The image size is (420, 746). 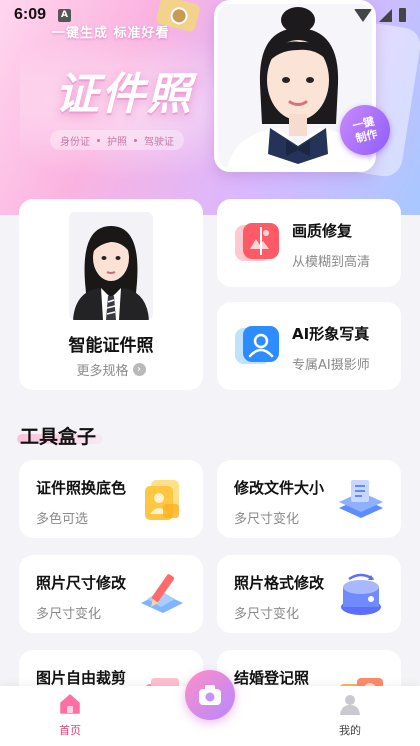 What do you see at coordinates (111, 346) in the screenshot?
I see `card-title: 智能证件照` at bounding box center [111, 346].